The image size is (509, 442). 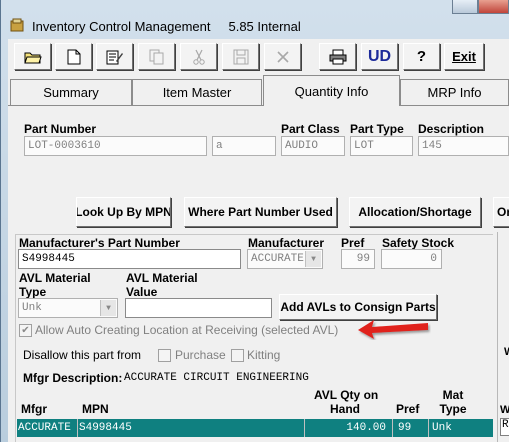 I want to click on allocation-shortage-button: Allocation/Shortage, so click(x=415, y=212).